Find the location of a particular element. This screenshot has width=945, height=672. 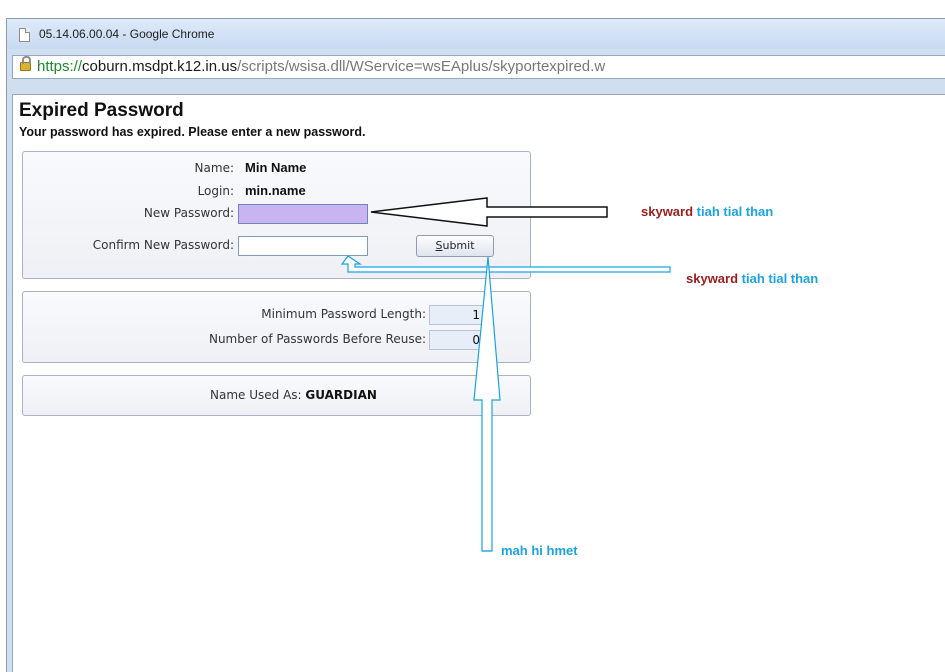

annotation-arrow-confirm-password is located at coordinates (505, 264).